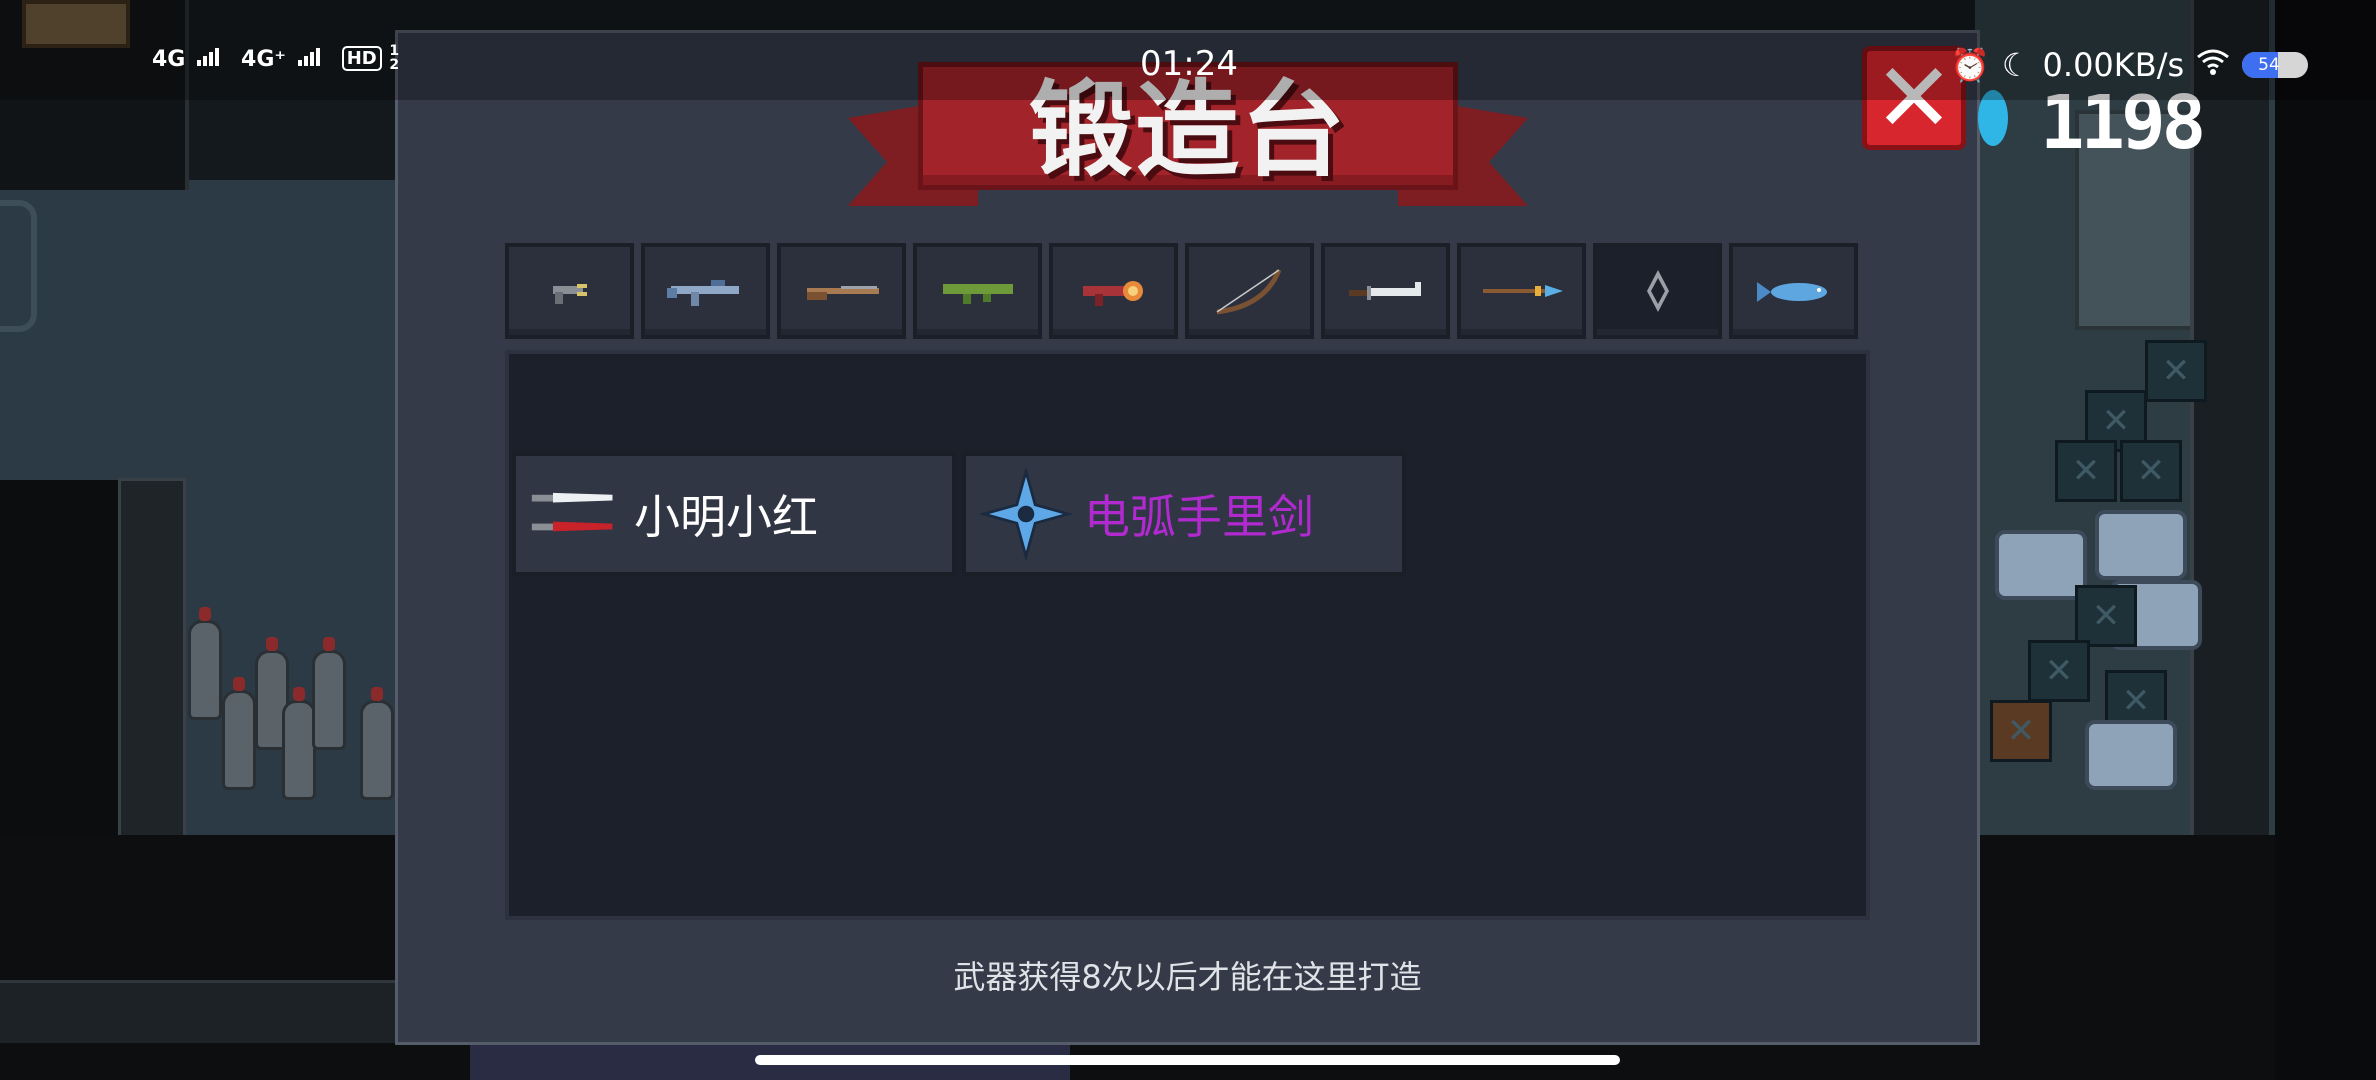 The width and height of the screenshot is (2376, 1080). I want to click on tab-bow, so click(1249, 291).